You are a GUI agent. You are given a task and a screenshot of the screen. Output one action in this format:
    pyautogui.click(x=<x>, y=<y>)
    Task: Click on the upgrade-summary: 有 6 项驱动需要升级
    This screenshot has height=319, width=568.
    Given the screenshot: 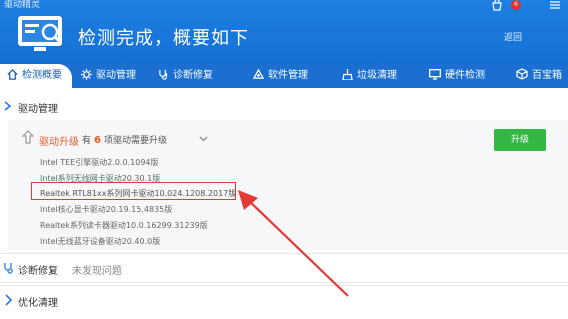 What is the action you would take?
    pyautogui.click(x=124, y=139)
    